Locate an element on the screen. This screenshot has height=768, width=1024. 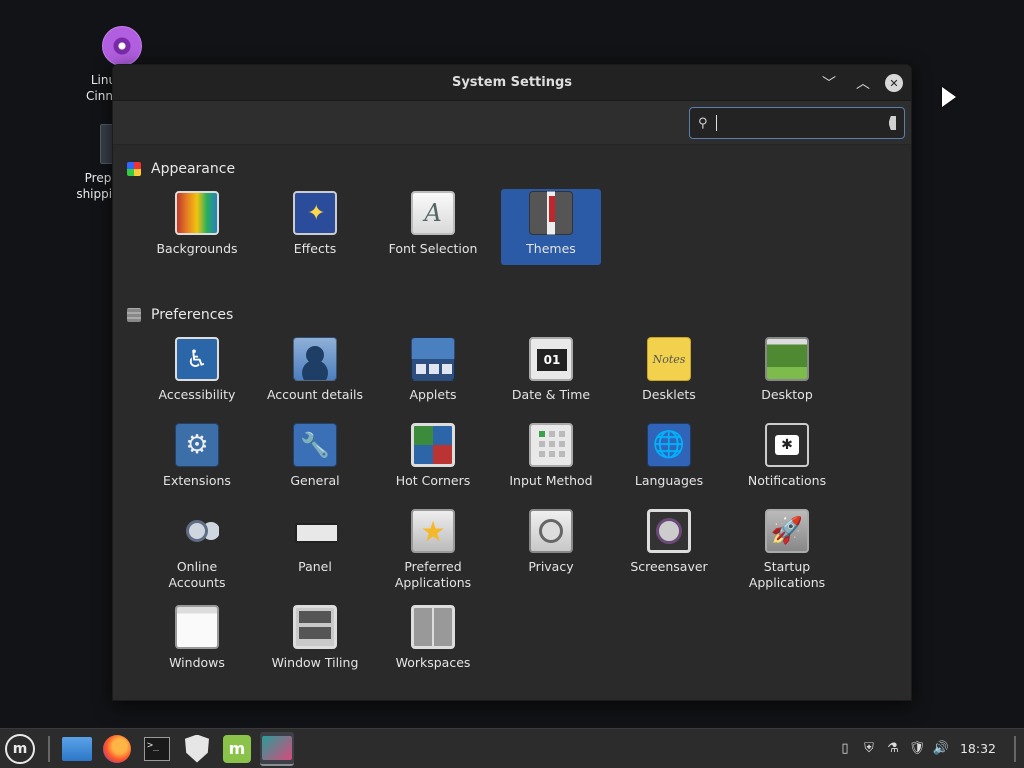
close-icon: ✕ is located at coordinates (894, 83).